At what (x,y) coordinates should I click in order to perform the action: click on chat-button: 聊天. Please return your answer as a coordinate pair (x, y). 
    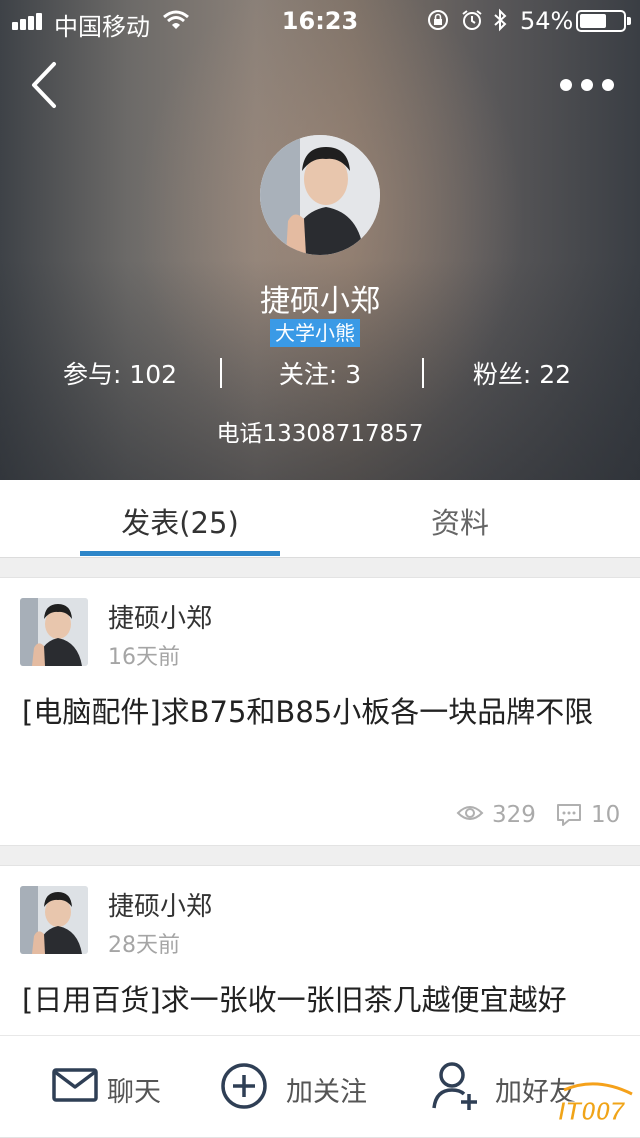
    Looking at the image, I should click on (115, 1086).